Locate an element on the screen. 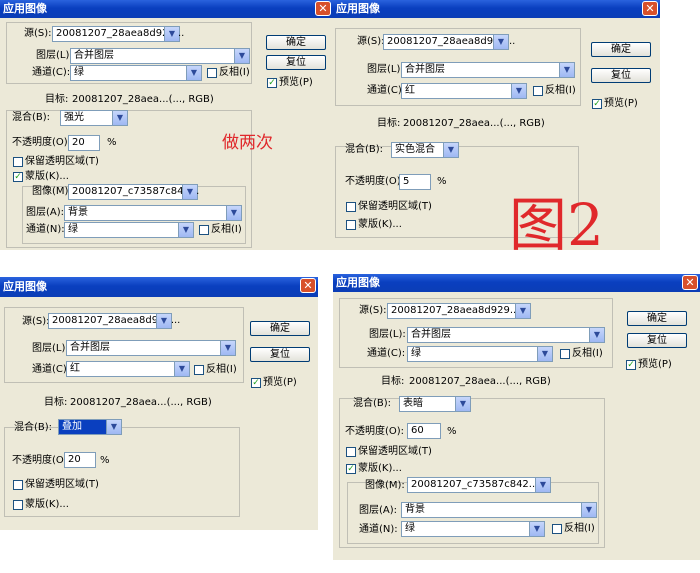 The width and height of the screenshot is (700, 573). opacity-input: 5 is located at coordinates (415, 182).